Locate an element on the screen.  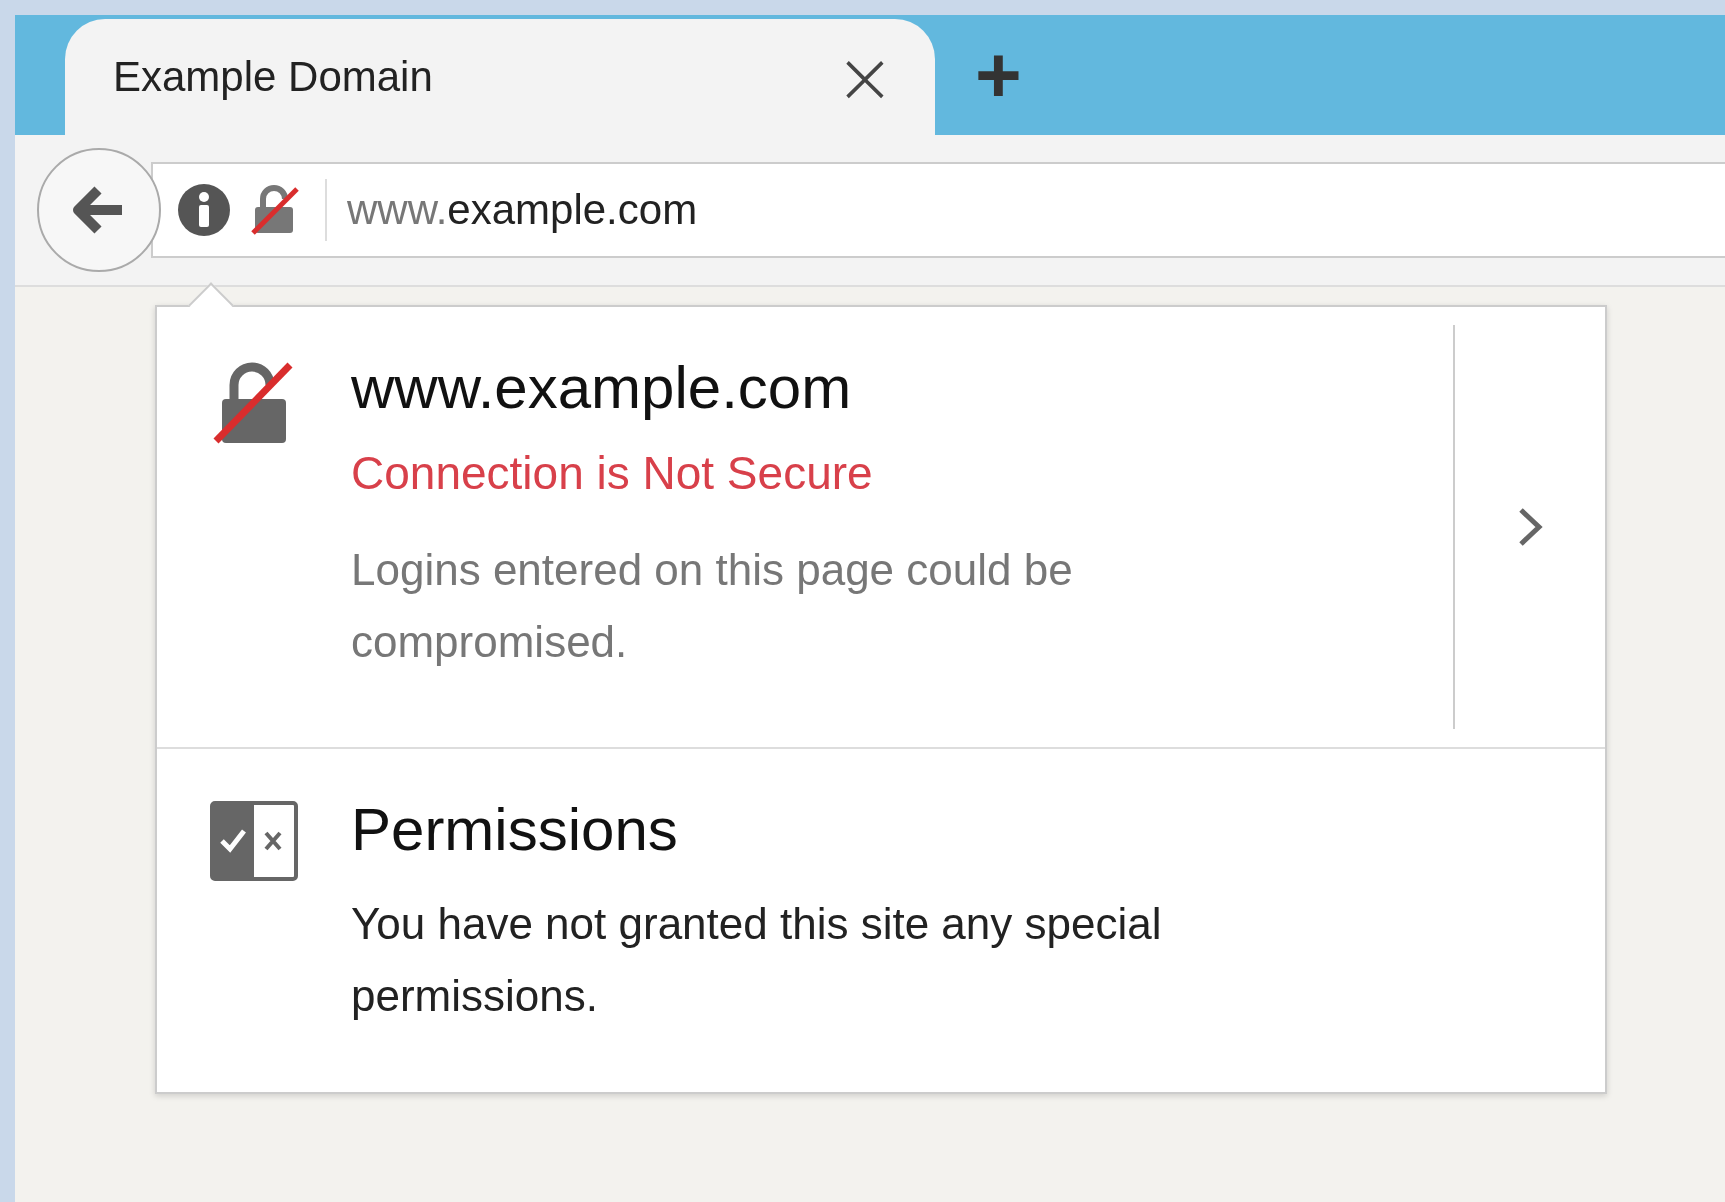
new-tab-button: + is located at coordinates (978, 75).